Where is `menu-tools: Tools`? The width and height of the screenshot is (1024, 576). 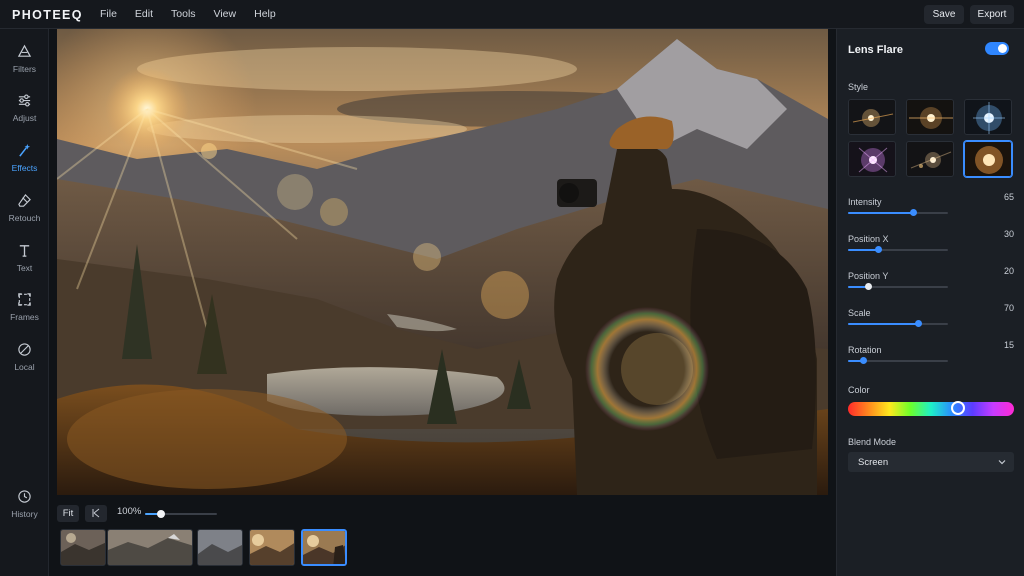 menu-tools: Tools is located at coordinates (183, 14).